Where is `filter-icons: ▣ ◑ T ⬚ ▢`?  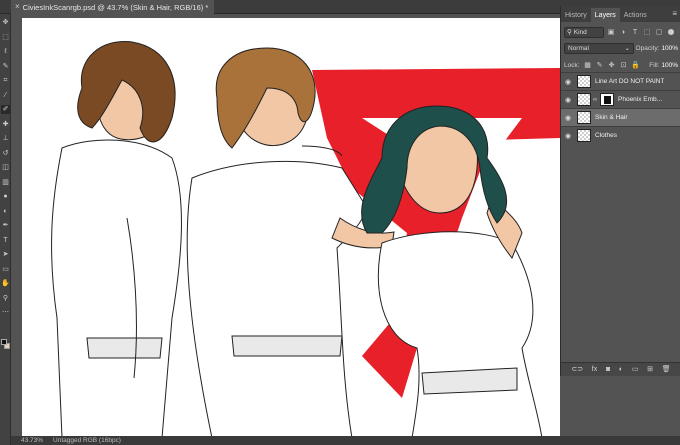
filter-icons: ▣ ◑ T ⬚ ▢ is located at coordinates (635, 32).